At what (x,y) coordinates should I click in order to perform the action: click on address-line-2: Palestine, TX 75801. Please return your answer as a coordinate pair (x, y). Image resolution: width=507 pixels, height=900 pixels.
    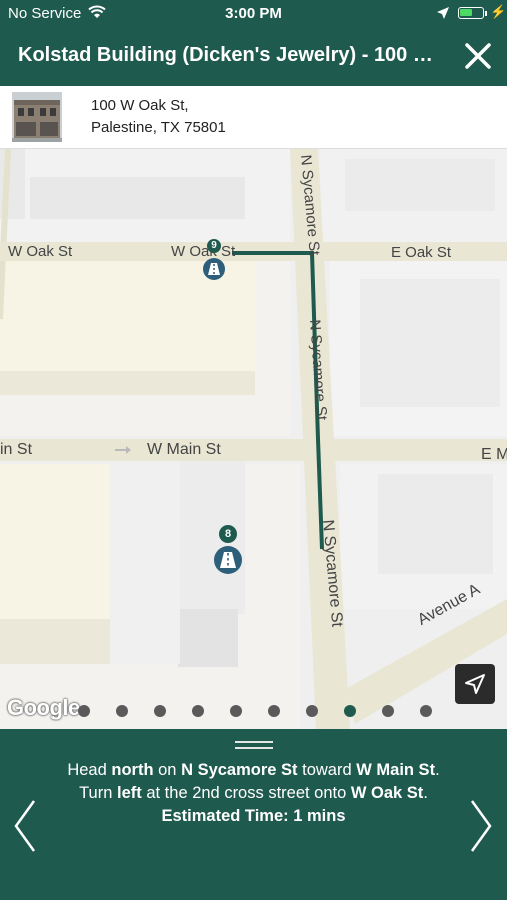
    Looking at the image, I should click on (158, 127).